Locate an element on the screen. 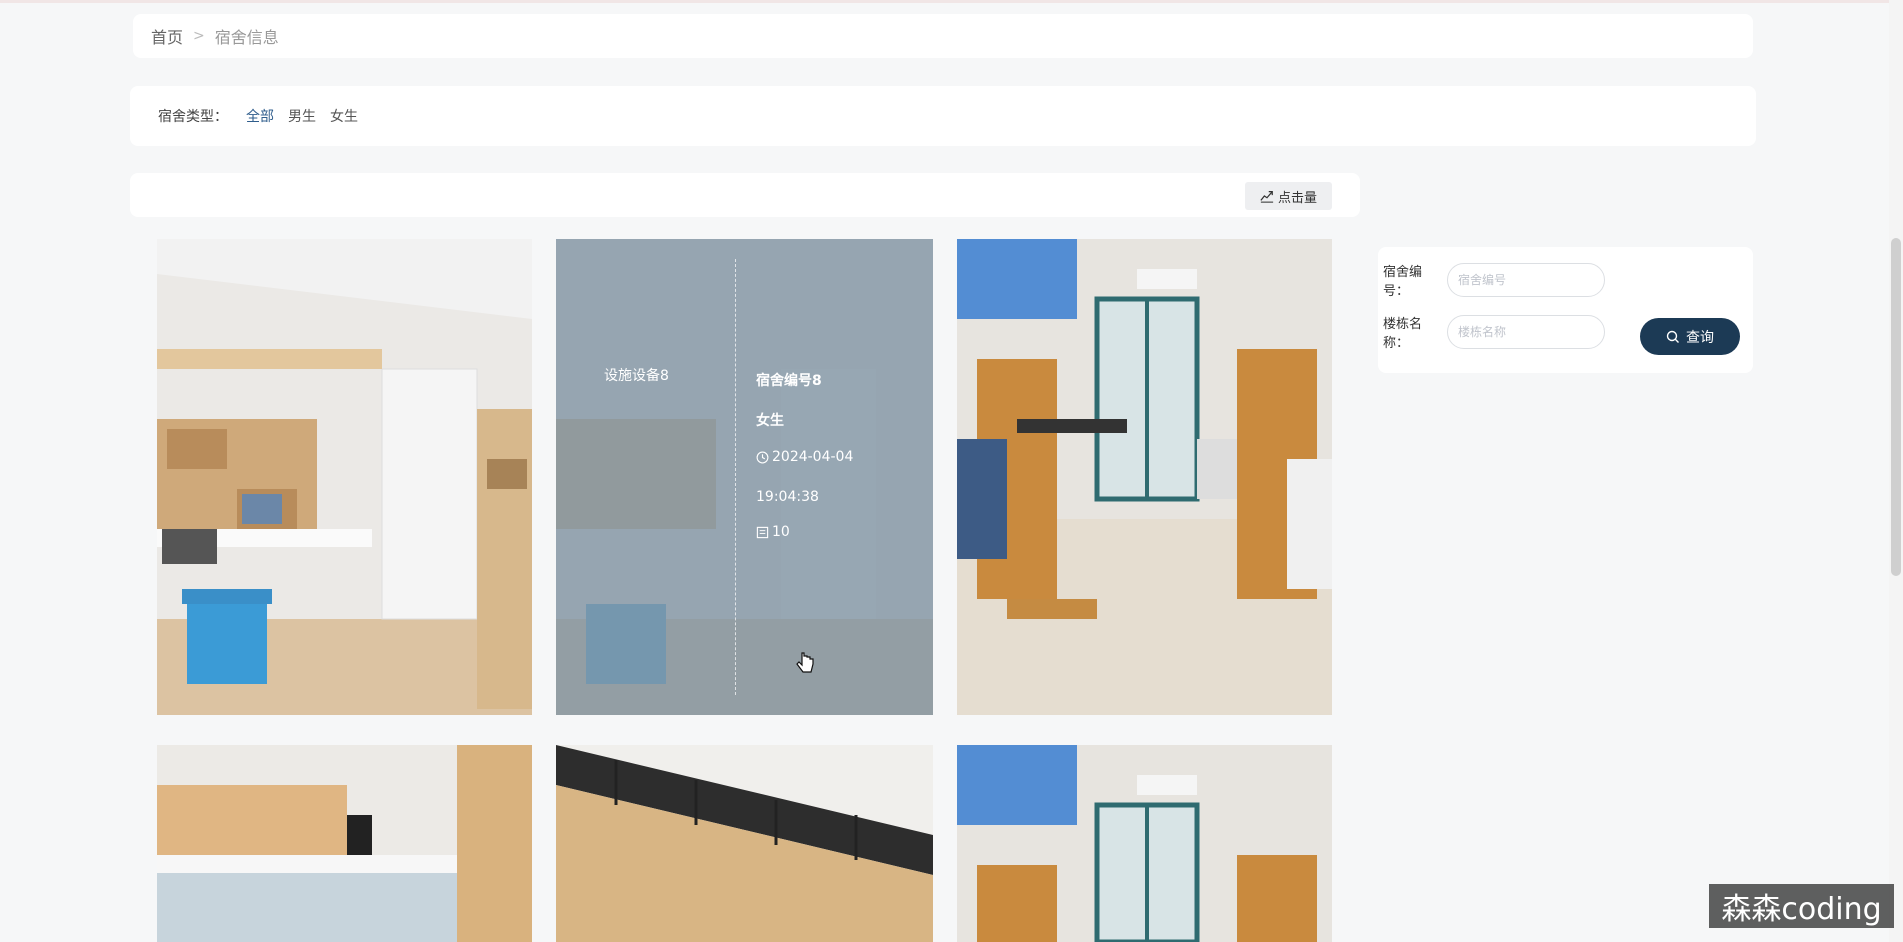 The image size is (1903, 942). query-button: 查询 is located at coordinates (1690, 336).